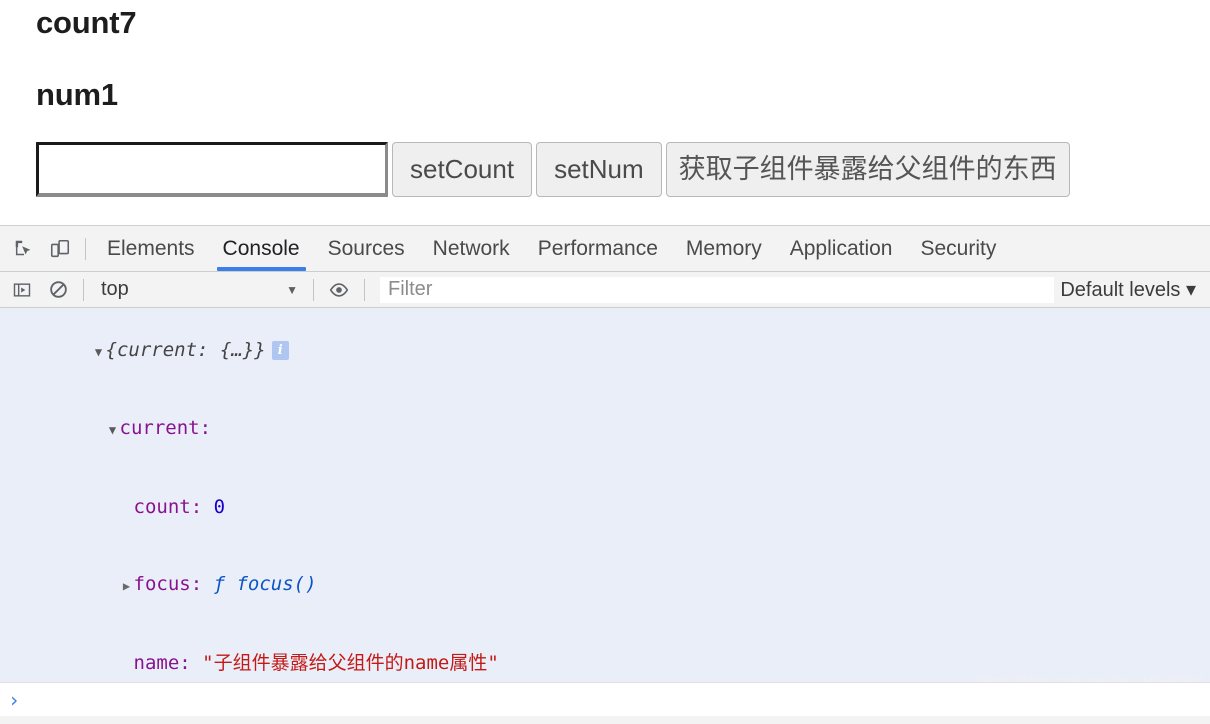 The width and height of the screenshot is (1210, 724). I want to click on get-child-exposed-button: 获取子组件暴露给父组件的东西, so click(867, 169).